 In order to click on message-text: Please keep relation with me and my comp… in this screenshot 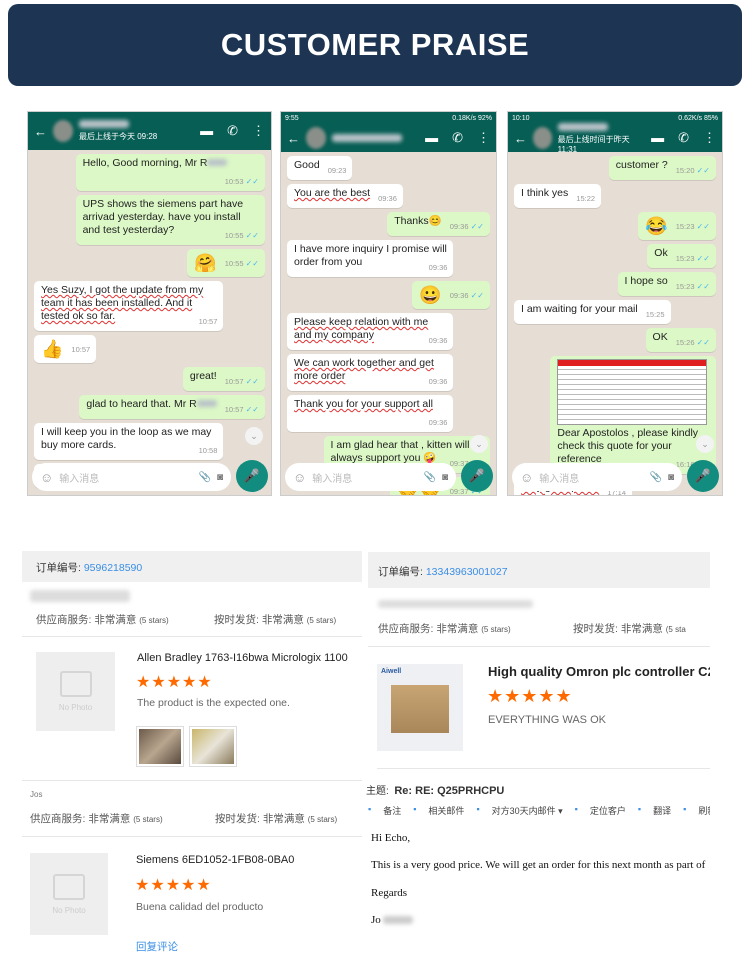, I will do `click(361, 328)`.